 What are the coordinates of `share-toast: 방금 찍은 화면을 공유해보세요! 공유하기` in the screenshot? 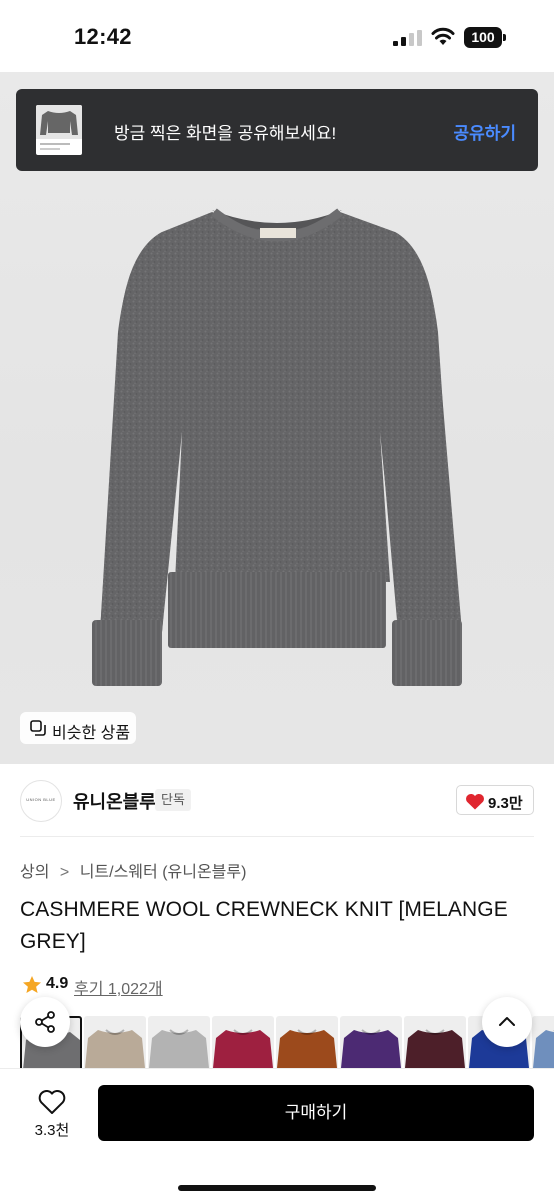 It's located at (277, 130).